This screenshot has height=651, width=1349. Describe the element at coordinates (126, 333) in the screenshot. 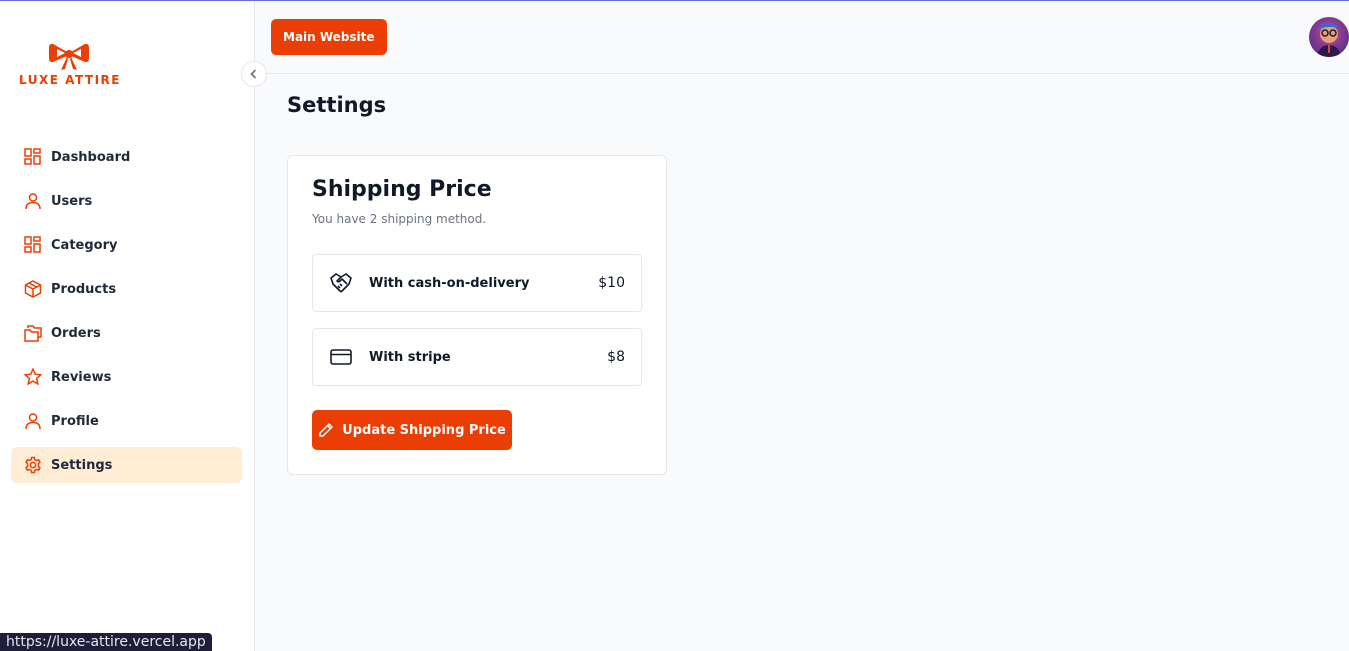

I see `sidebar-item-orders: Orders` at that location.